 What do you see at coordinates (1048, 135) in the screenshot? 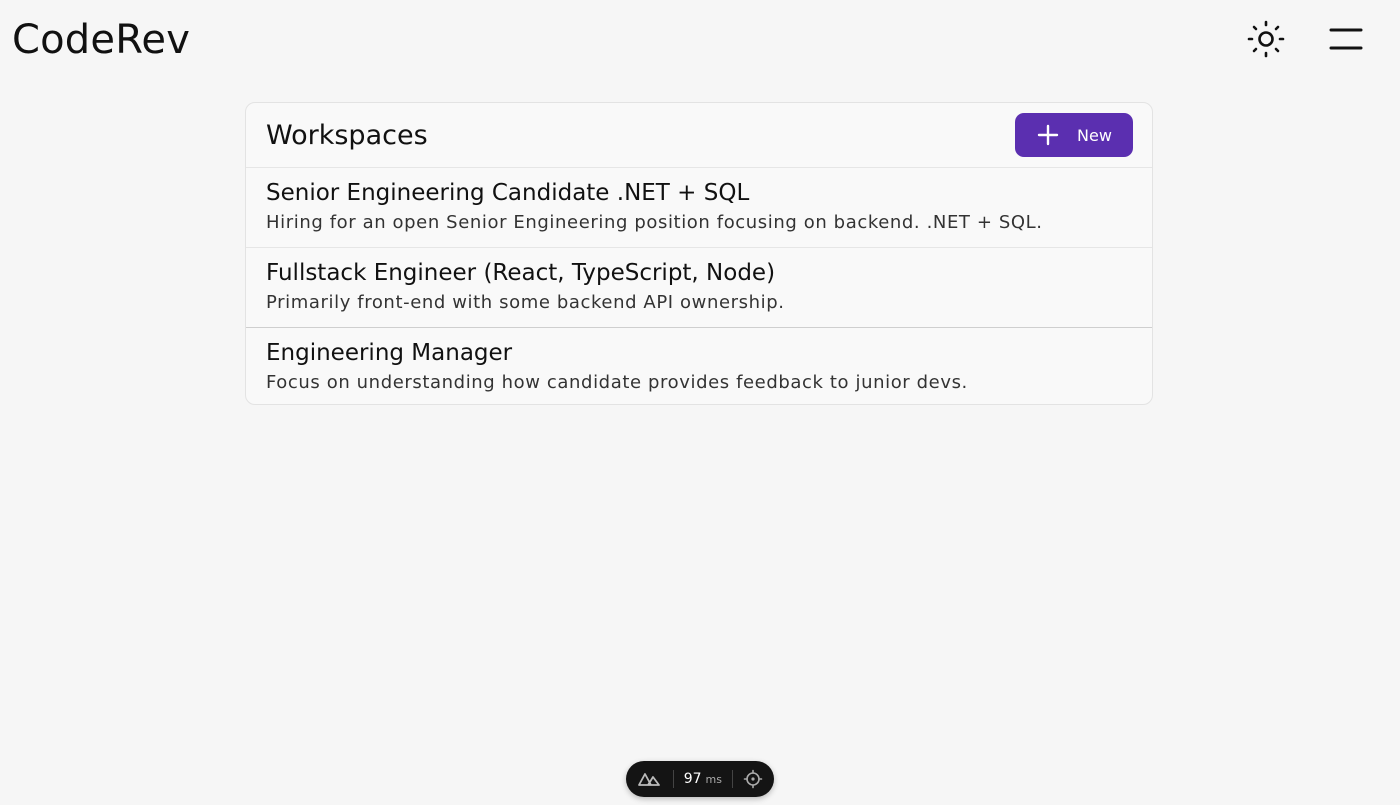
I see `plus-icon` at bounding box center [1048, 135].